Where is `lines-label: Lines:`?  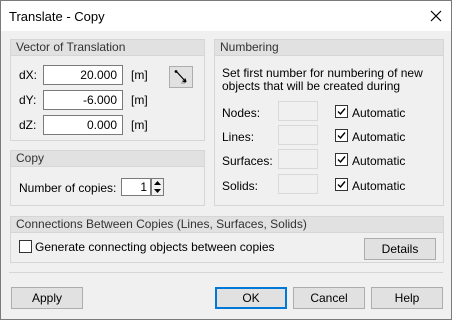
lines-label: Lines: is located at coordinates (238, 137).